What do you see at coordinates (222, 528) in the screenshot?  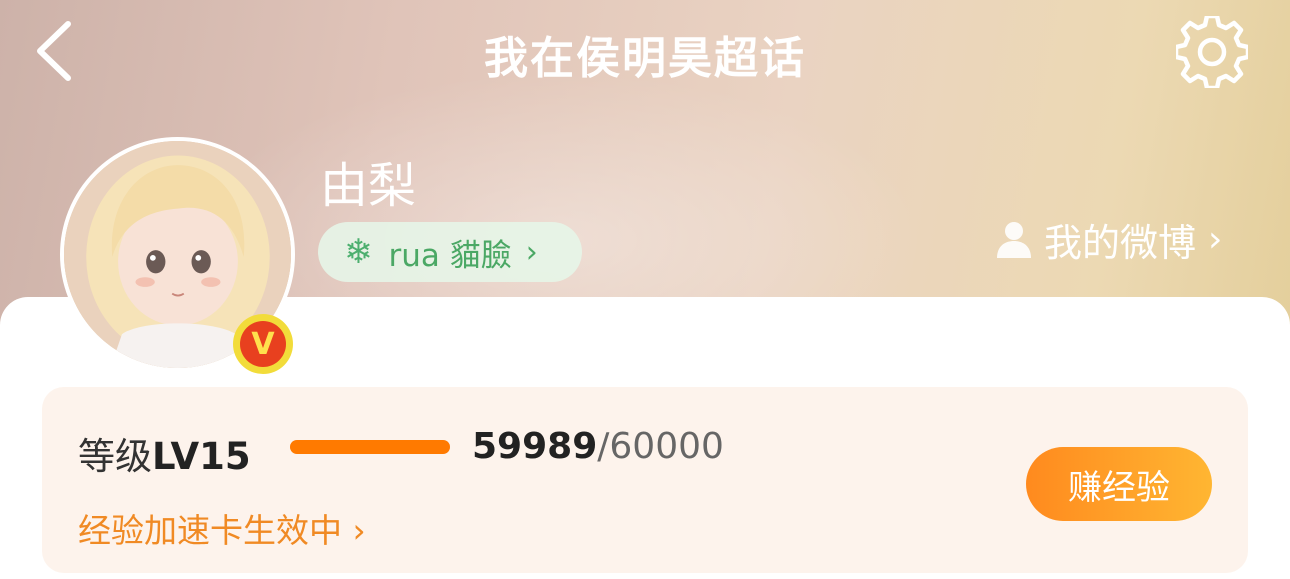 I see `boost-card-link: 经验加速卡生效中 ›` at bounding box center [222, 528].